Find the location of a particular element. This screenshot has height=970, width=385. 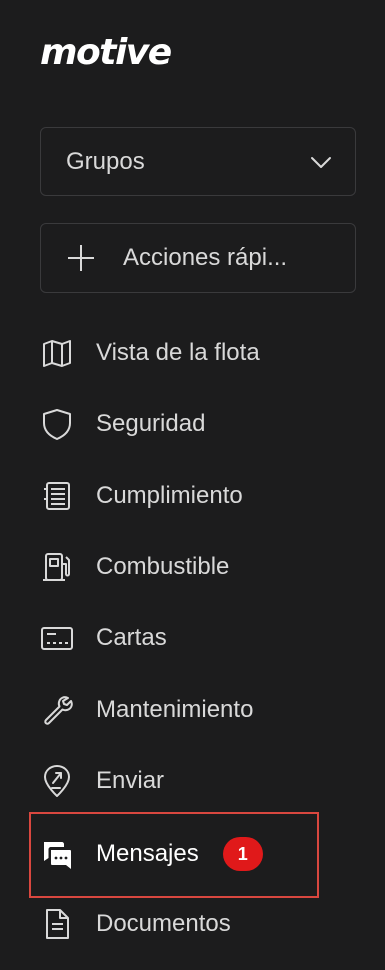

card-icon is located at coordinates (58, 638).